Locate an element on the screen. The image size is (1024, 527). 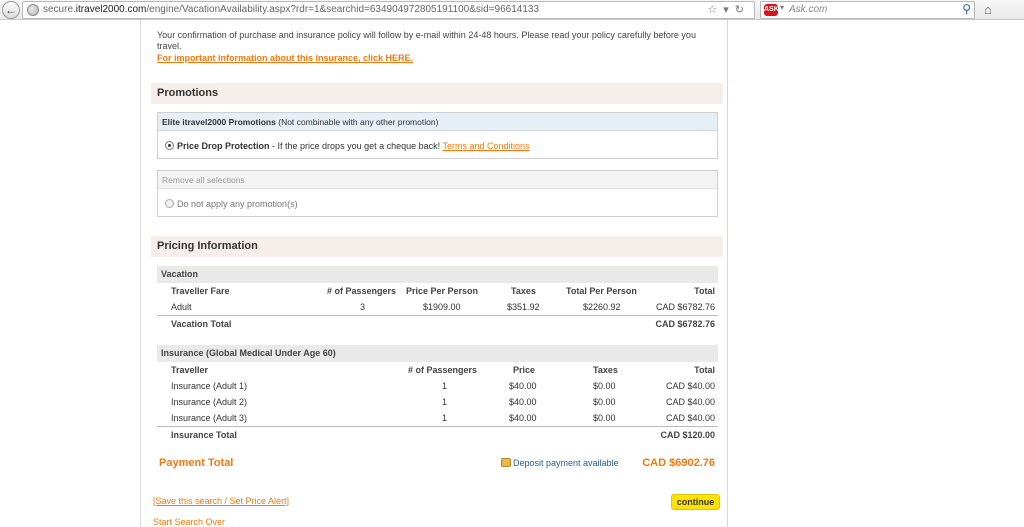
price-drop-radio is located at coordinates (169, 145).